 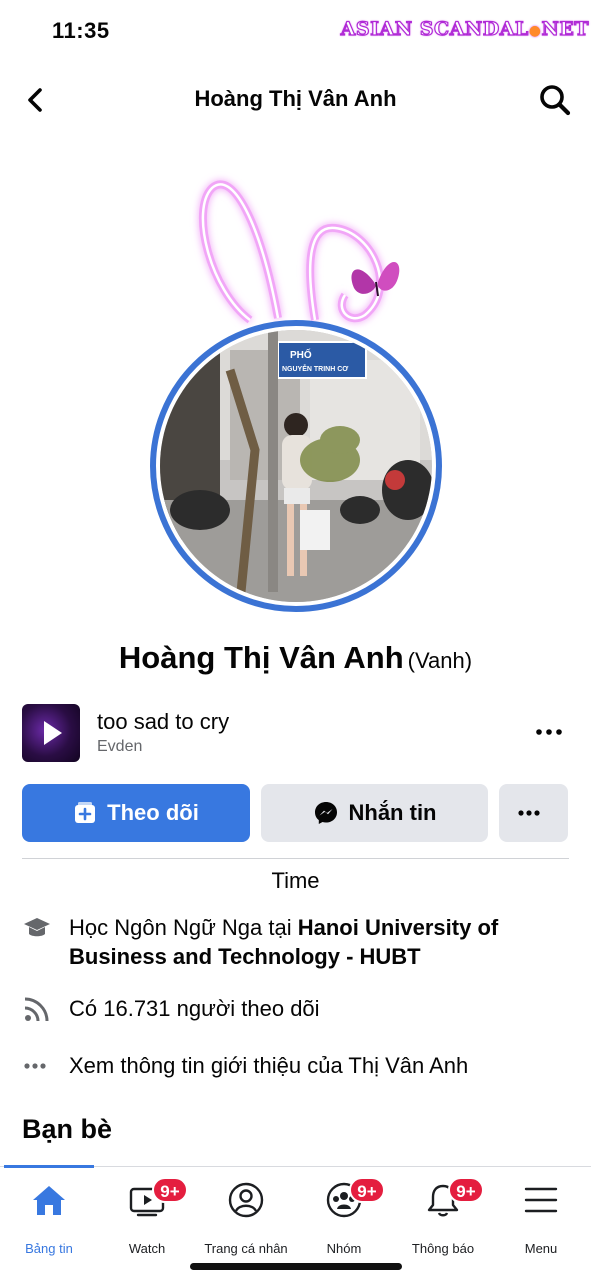 What do you see at coordinates (367, 1190) in the screenshot?
I see `groups-badge: 9+` at bounding box center [367, 1190].